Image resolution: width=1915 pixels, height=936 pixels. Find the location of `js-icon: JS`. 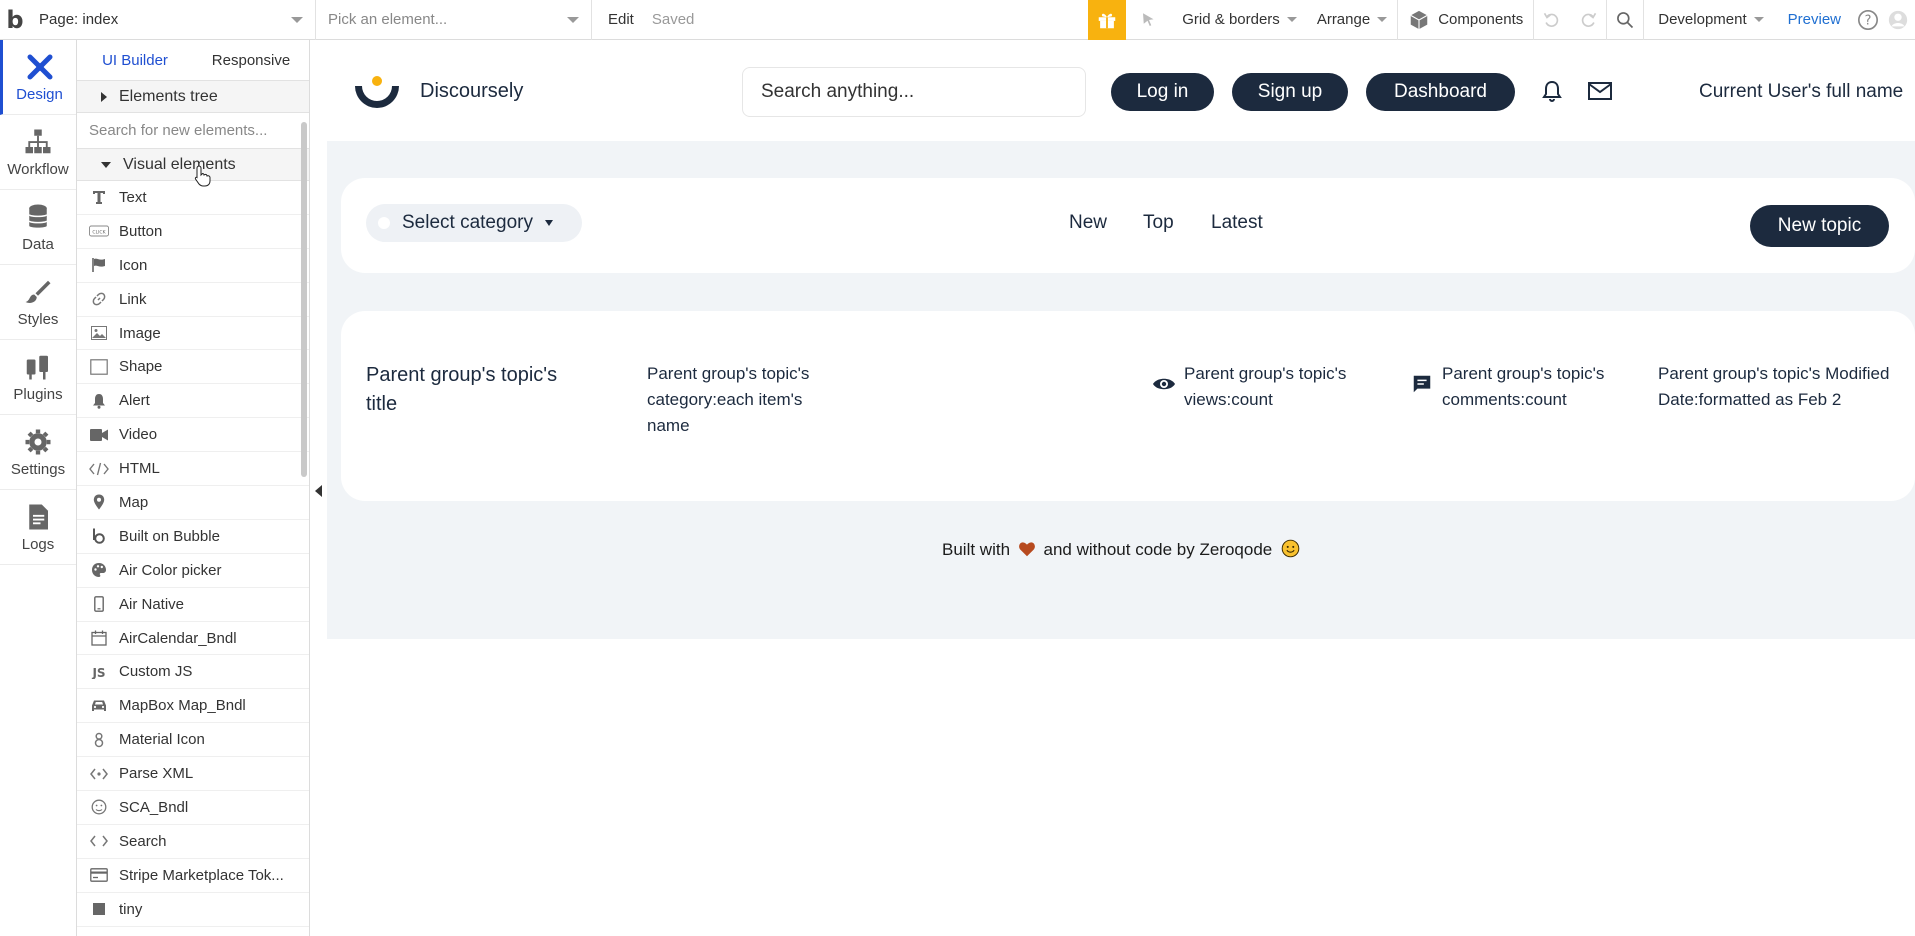

js-icon: JS is located at coordinates (99, 672).